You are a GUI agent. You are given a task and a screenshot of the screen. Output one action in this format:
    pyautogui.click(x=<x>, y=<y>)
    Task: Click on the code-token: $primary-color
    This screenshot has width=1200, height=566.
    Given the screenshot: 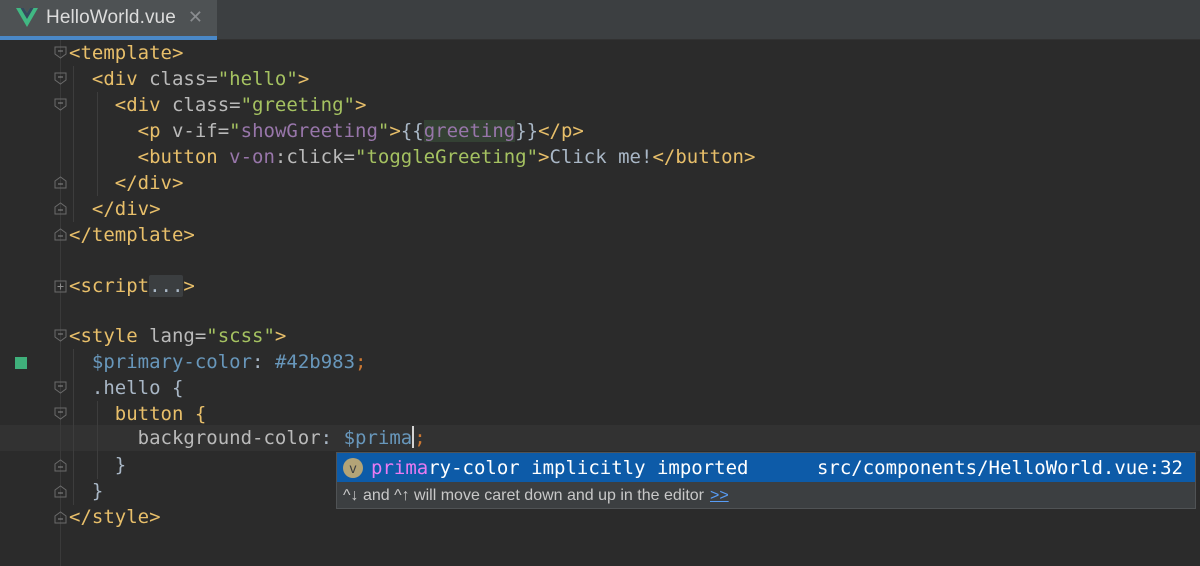 What is the action you would take?
    pyautogui.click(x=172, y=362)
    